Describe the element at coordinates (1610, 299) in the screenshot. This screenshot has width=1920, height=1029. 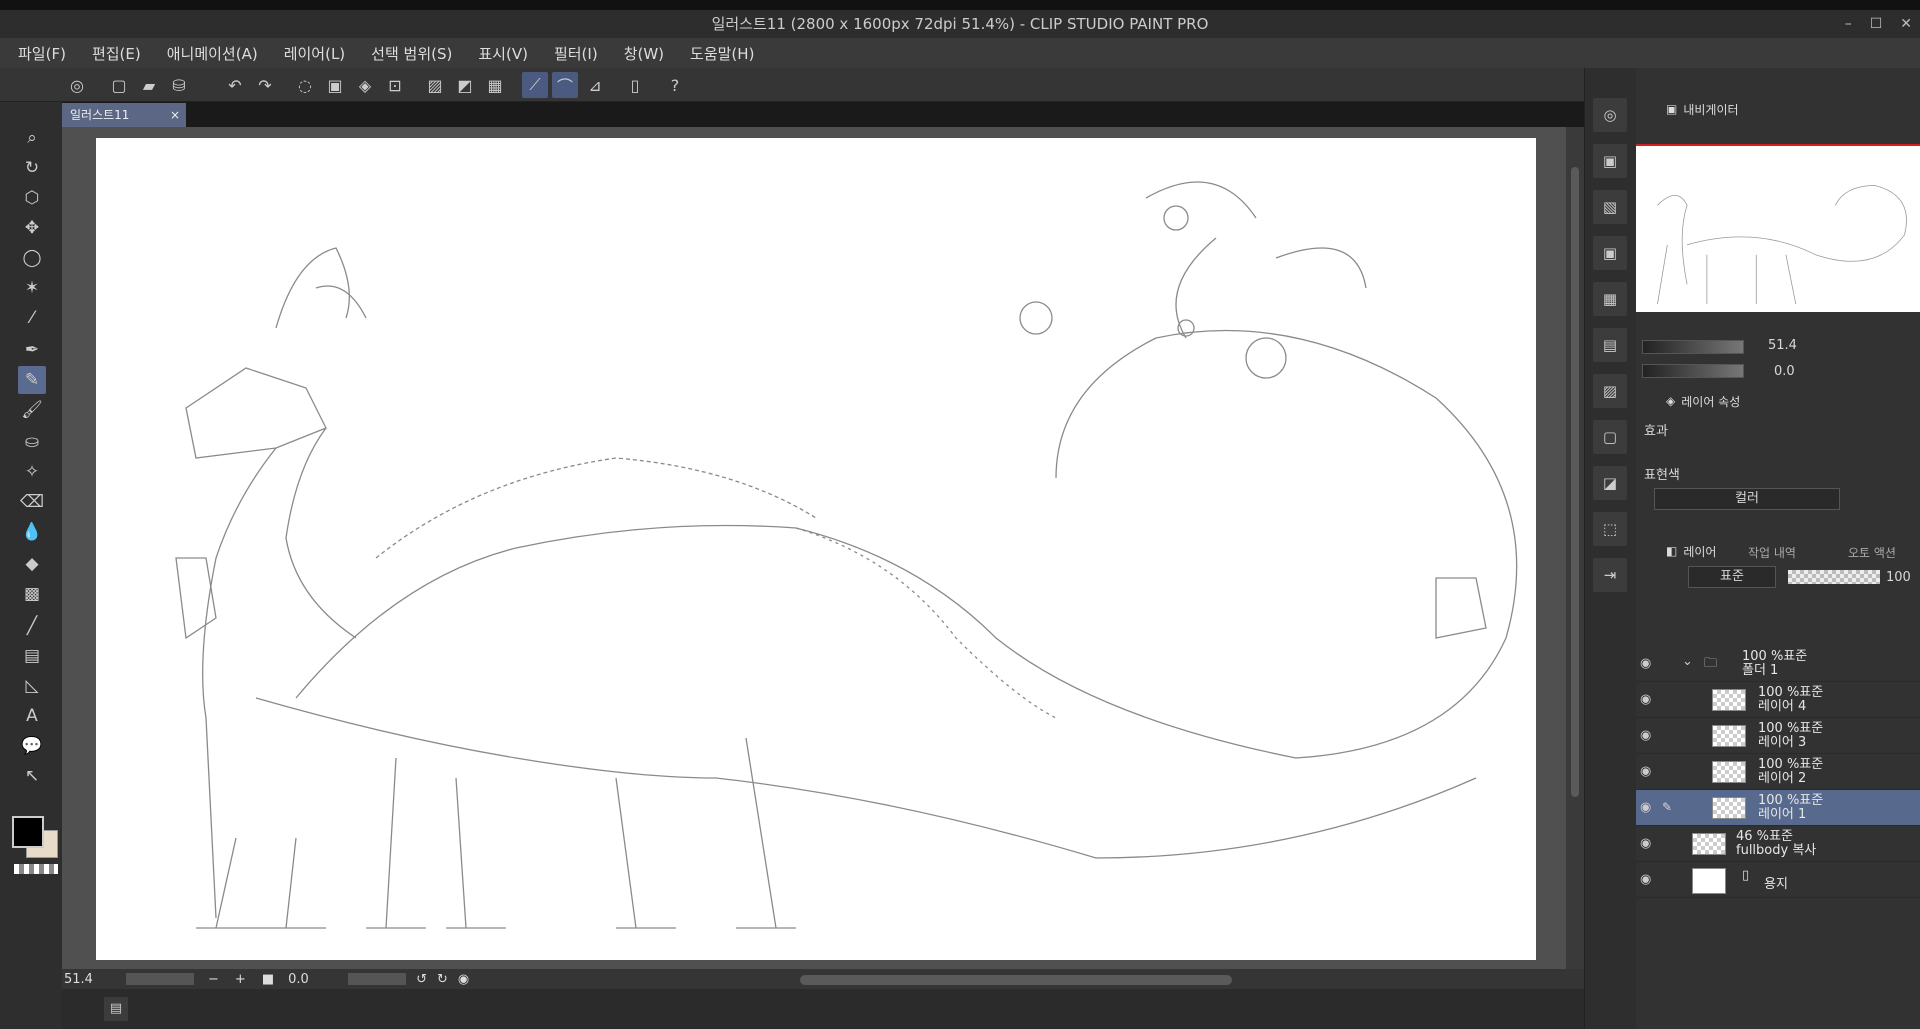
I see `dock-panel-icon-4: ▦` at that location.